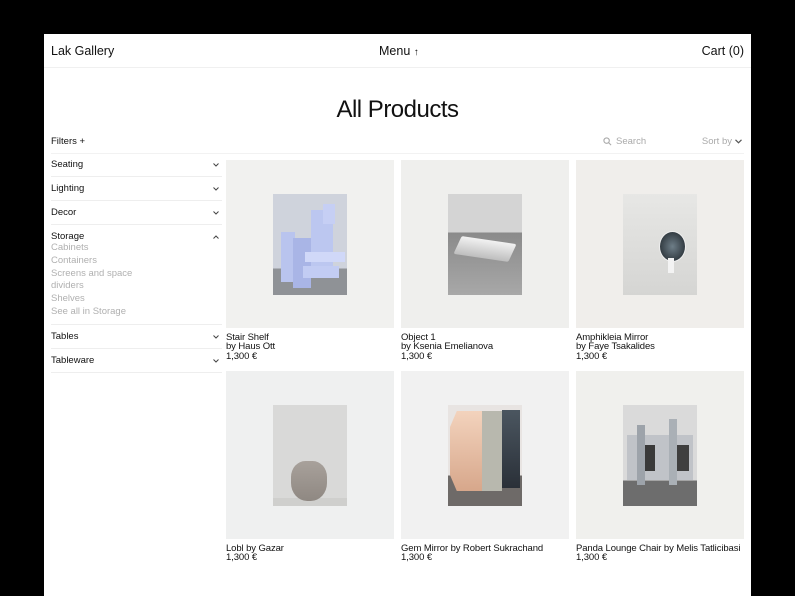  What do you see at coordinates (485, 553) in the screenshot?
I see `product-caption: Gem Mirror by Robert Sukrachand 1,300 €` at bounding box center [485, 553].